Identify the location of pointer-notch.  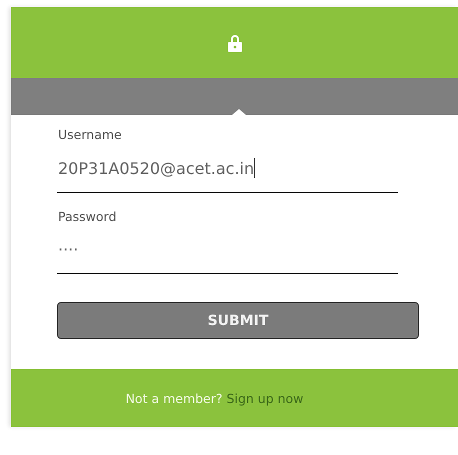
(239, 112).